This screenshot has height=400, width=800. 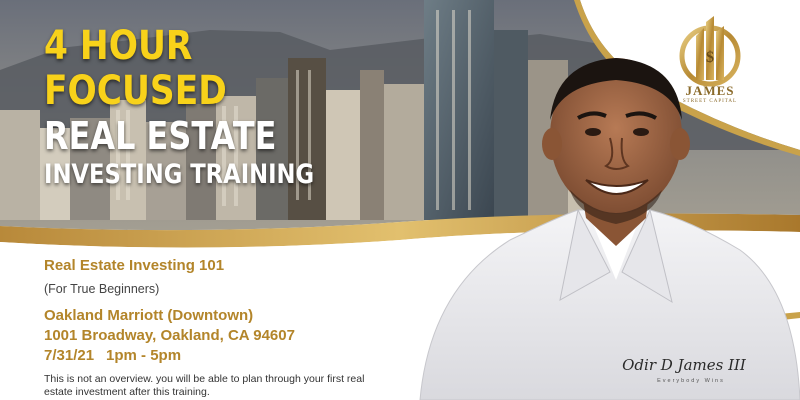 What do you see at coordinates (149, 315) in the screenshot?
I see `event-venue: Oakland Marriott (Downtown)` at bounding box center [149, 315].